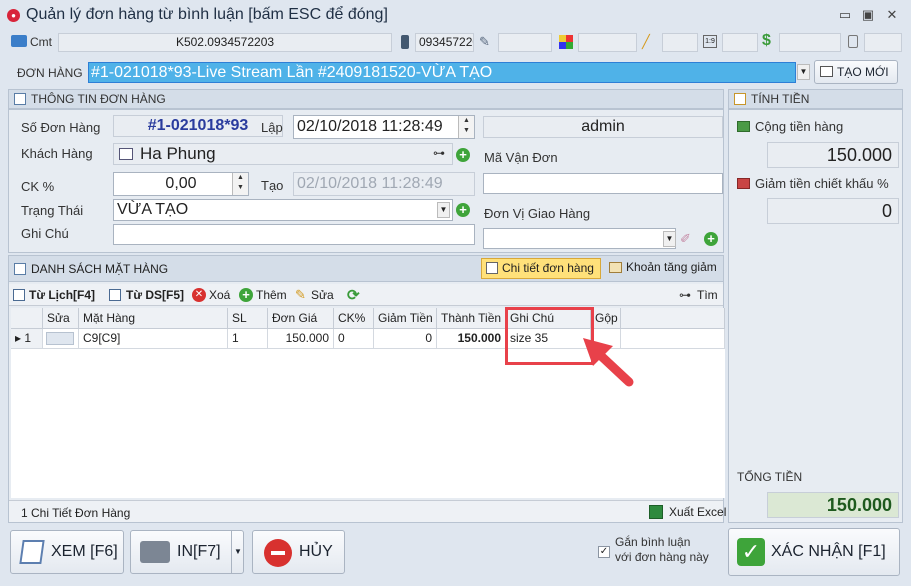  I want to click on pencil-icon: ✎, so click(300, 294).